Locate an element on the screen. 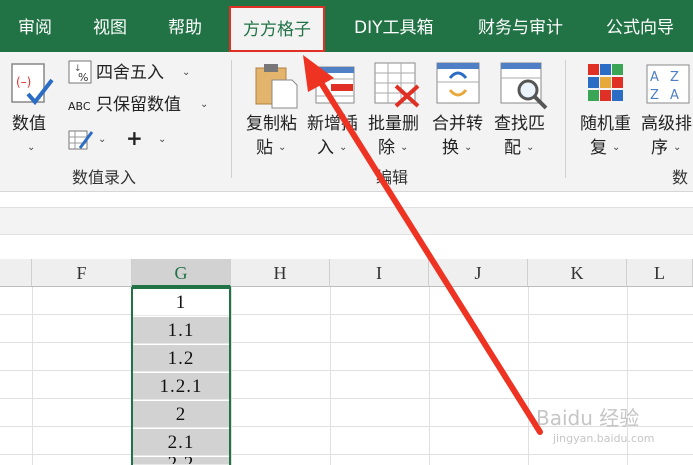 The width and height of the screenshot is (693, 465). tab-view: 视图 is located at coordinates (110, 26).